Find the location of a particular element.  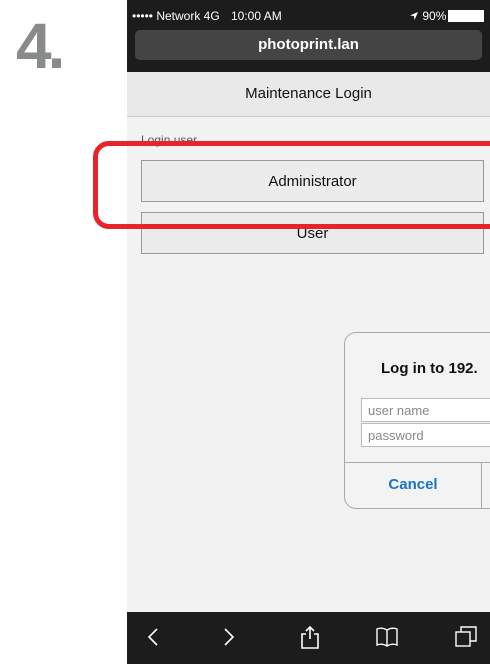

battery-icon is located at coordinates (466, 16).